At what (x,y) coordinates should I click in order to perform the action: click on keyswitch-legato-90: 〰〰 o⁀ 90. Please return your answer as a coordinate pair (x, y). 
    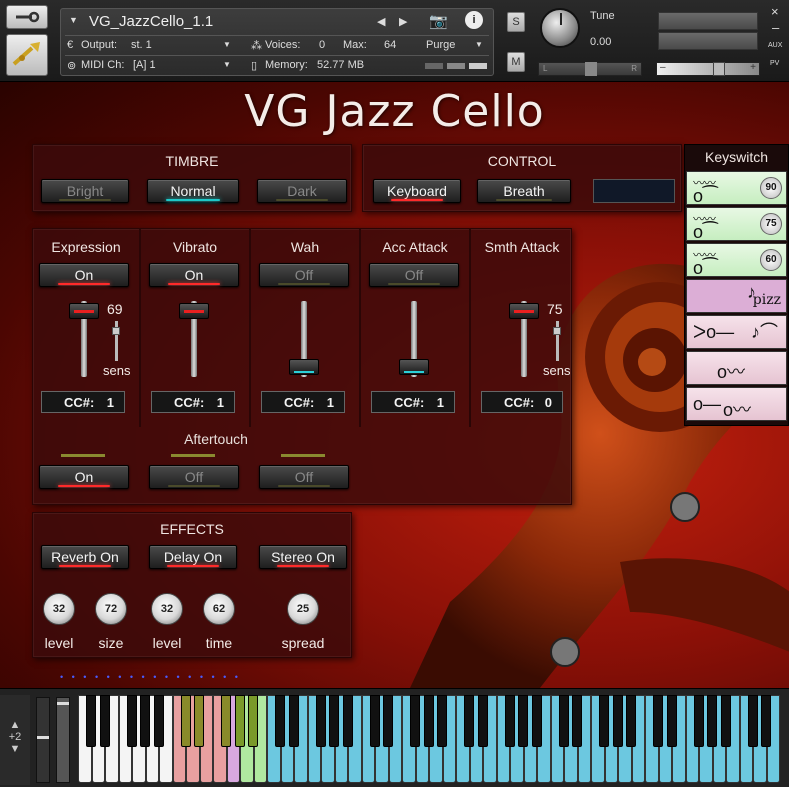
    Looking at the image, I should click on (736, 188).